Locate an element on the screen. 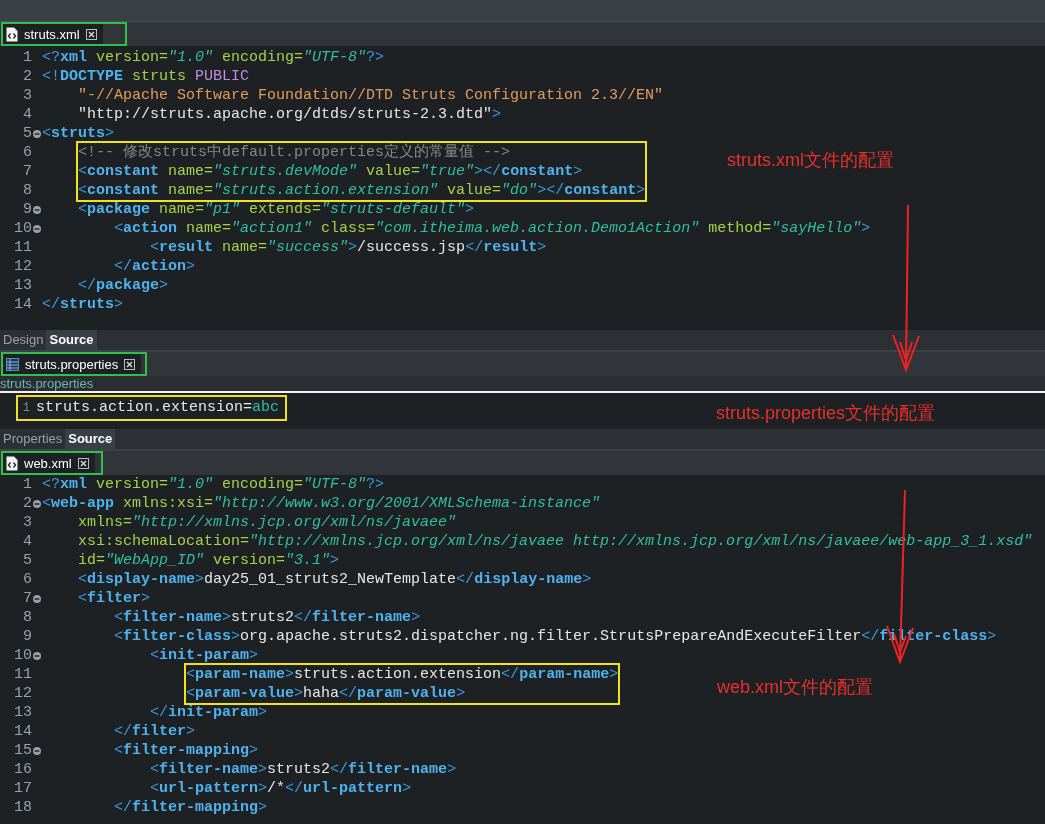 This screenshot has height=824, width=1045. view-tab: Design is located at coordinates (23, 340).